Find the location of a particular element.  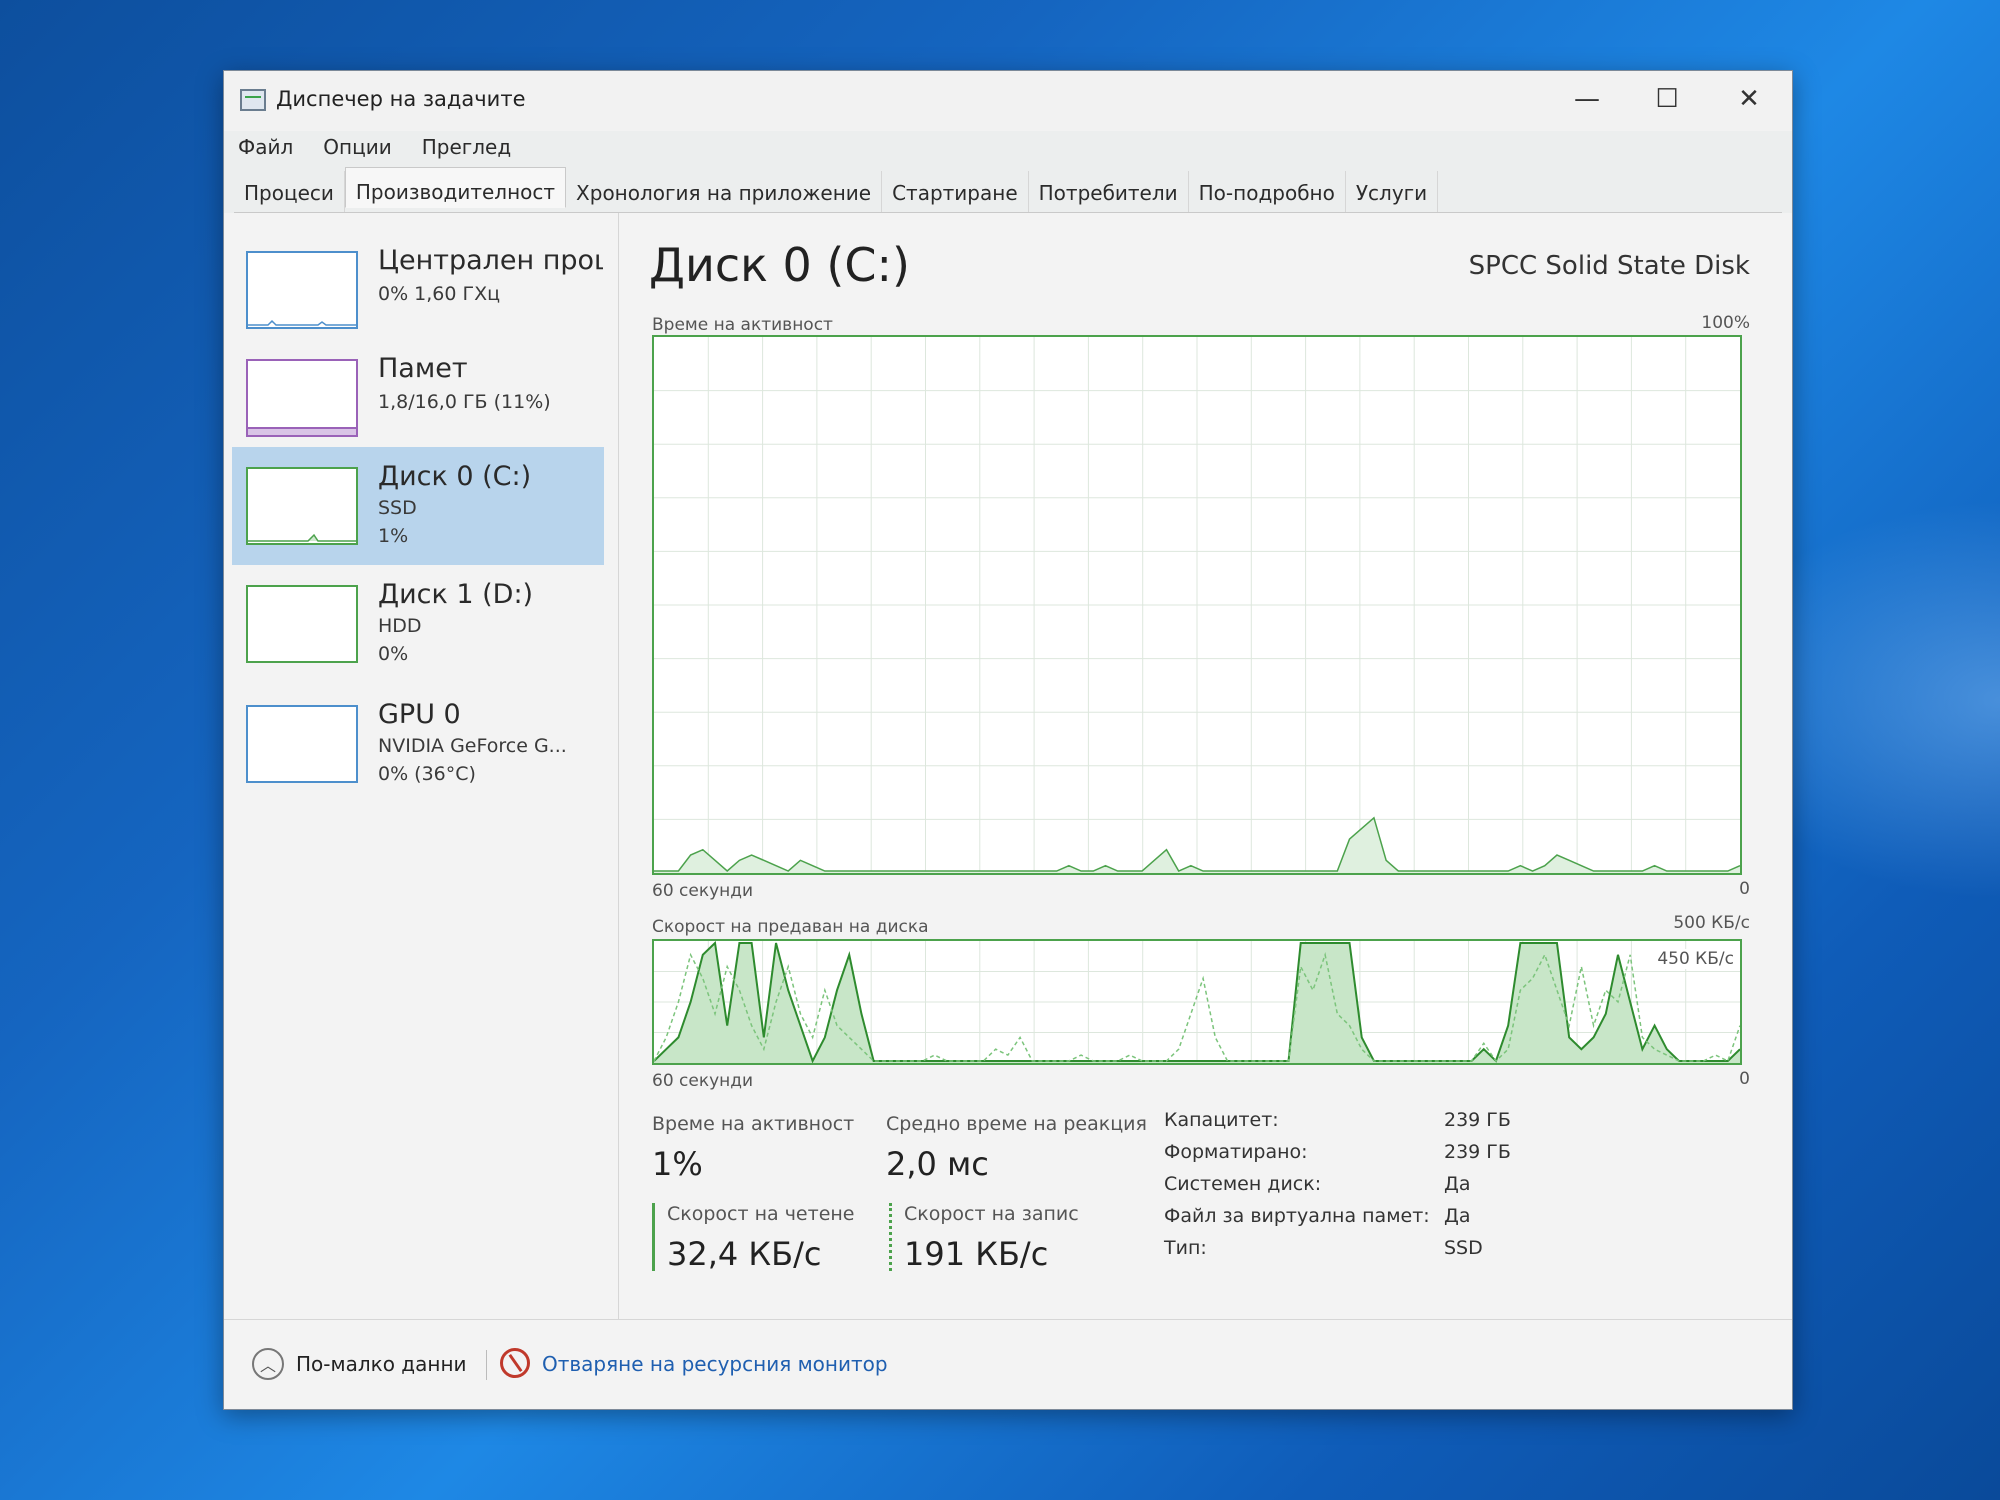

sidebar-disk1-name: Диск 1 (D:) is located at coordinates (456, 594).